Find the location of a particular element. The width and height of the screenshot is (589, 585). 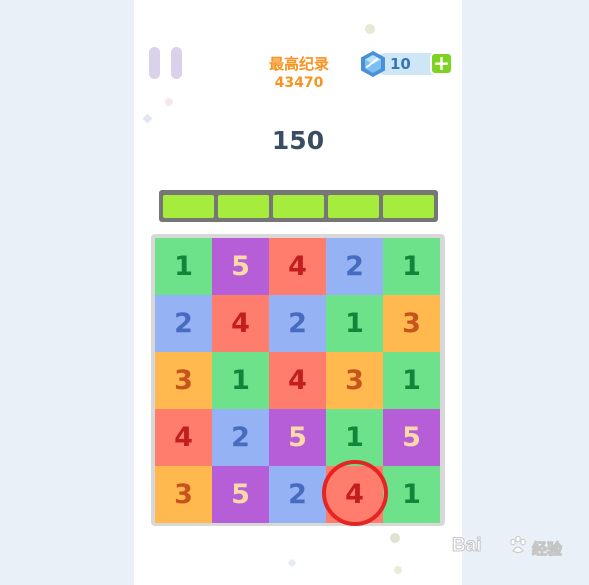

watermark-brand-left: Bai is located at coordinates (467, 546).